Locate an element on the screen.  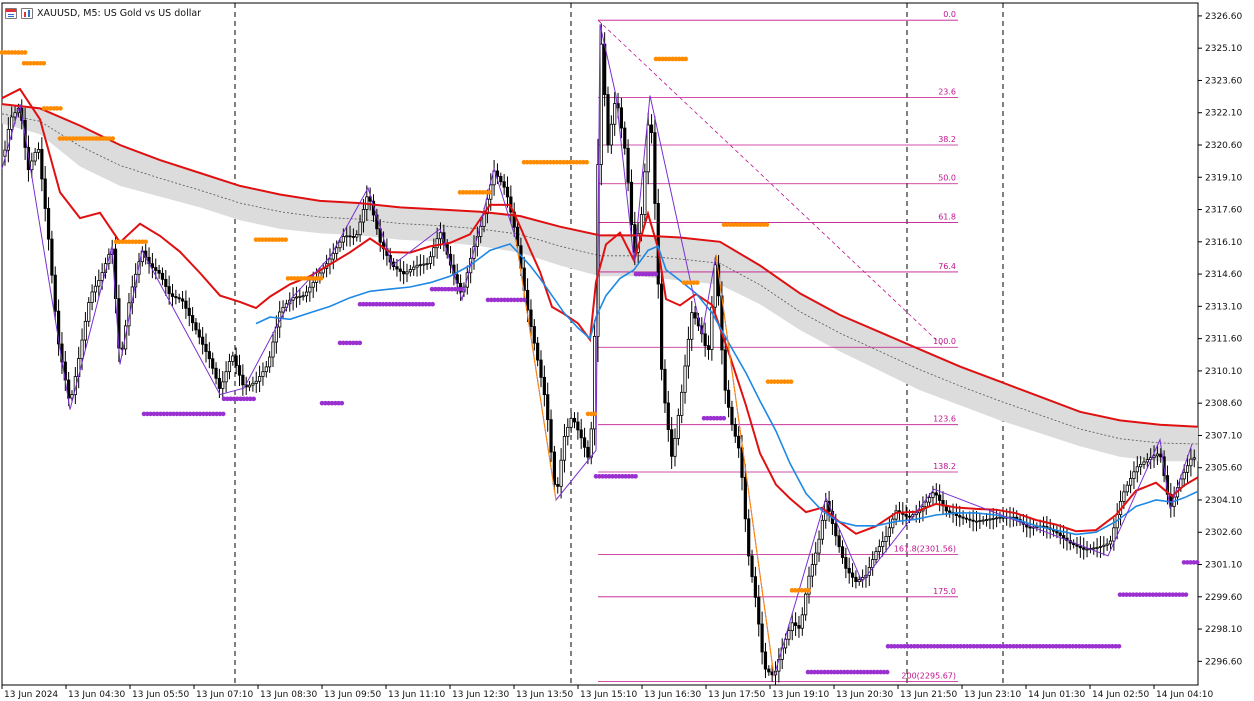
price-tick-label: 2296.60 is located at coordinates (1223, 662).